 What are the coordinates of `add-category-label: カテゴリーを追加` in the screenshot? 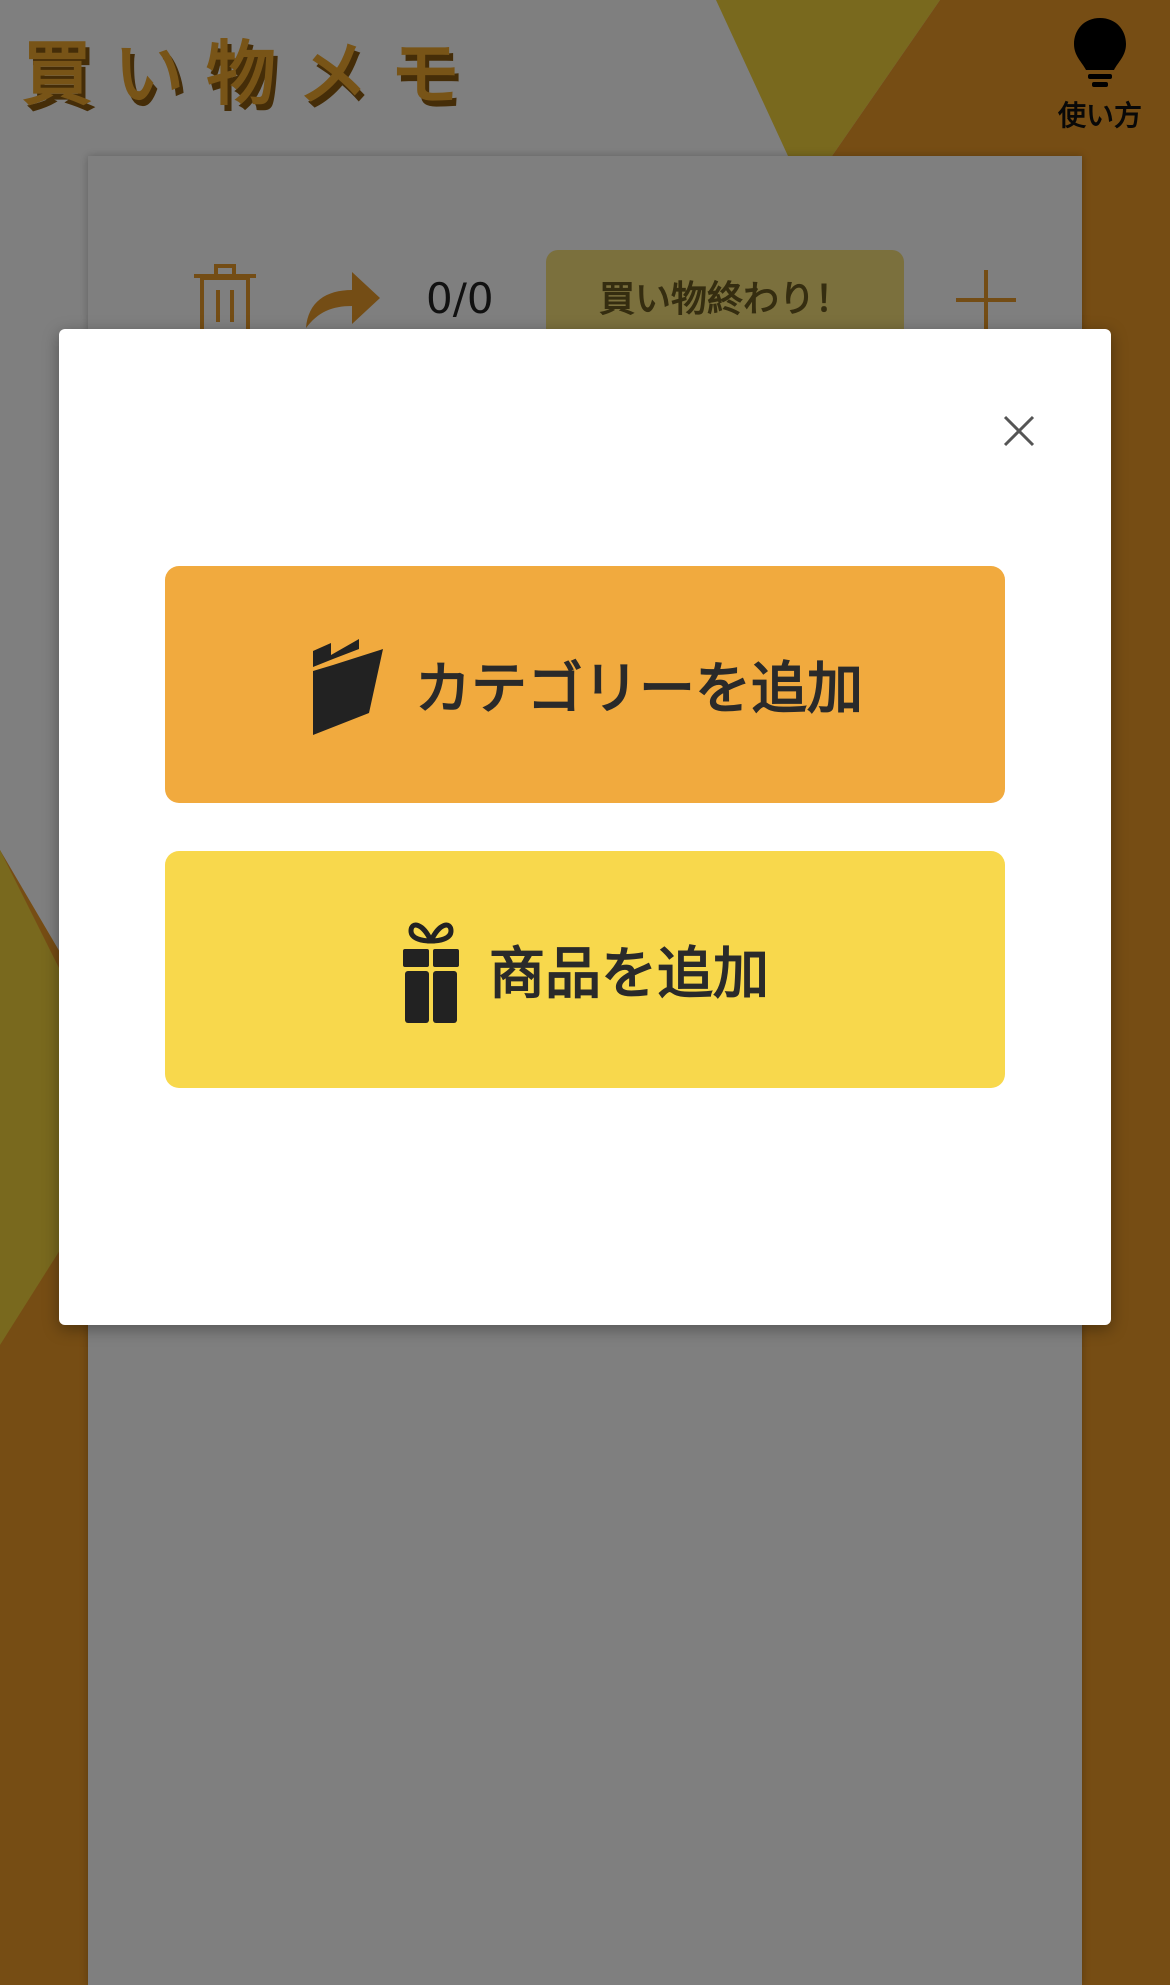 It's located at (639, 689).